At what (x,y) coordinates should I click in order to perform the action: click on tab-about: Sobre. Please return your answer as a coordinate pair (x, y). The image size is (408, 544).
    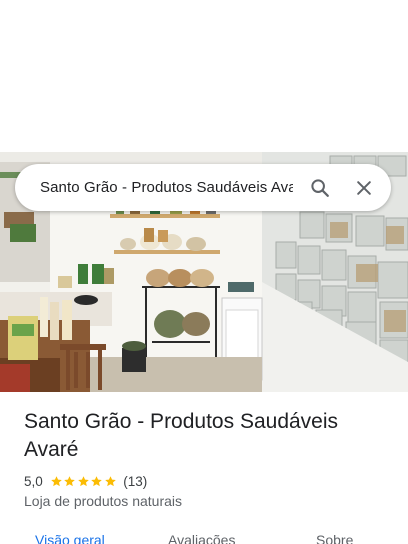
    Looking at the image, I should click on (334, 538).